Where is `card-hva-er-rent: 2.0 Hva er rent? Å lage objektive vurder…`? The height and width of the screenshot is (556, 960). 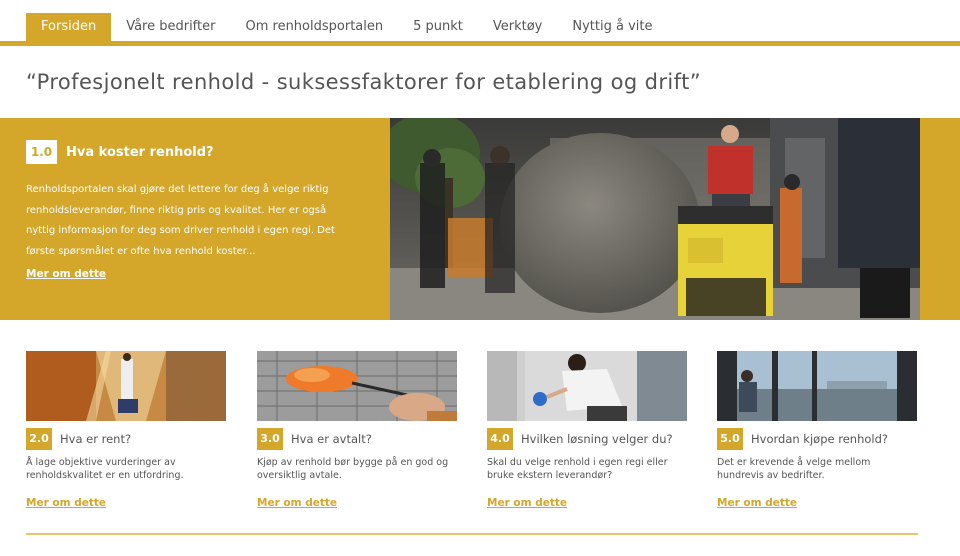
card-hva-er-rent: 2.0 Hva er rent? Å lage objektive vurder… is located at coordinates (126, 430).